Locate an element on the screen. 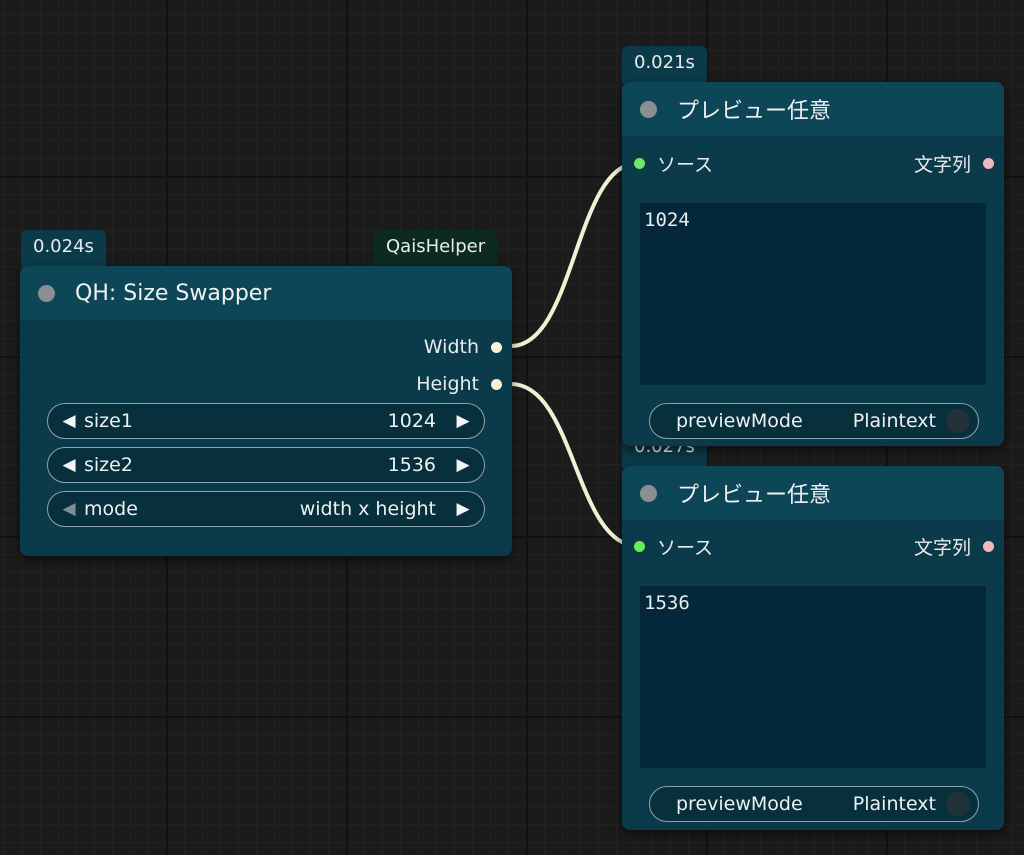 This screenshot has height=855, width=1024. output-slot-width: Width is located at coordinates (463, 347).